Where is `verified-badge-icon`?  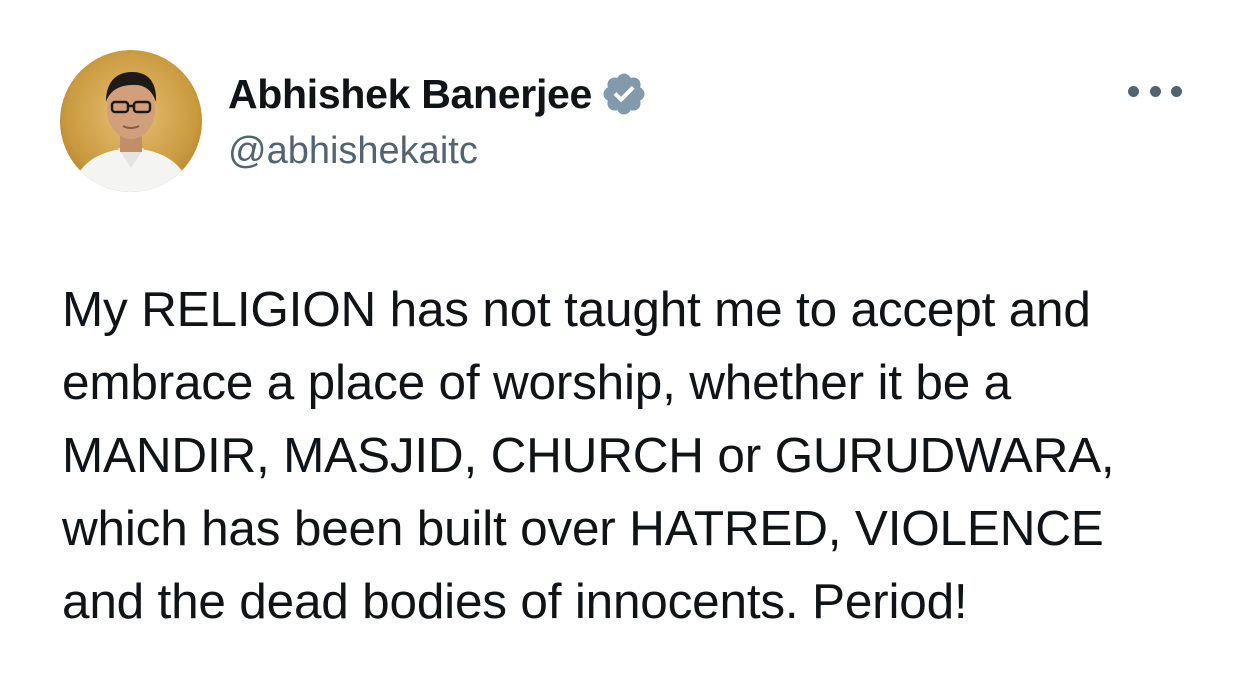 verified-badge-icon is located at coordinates (624, 94).